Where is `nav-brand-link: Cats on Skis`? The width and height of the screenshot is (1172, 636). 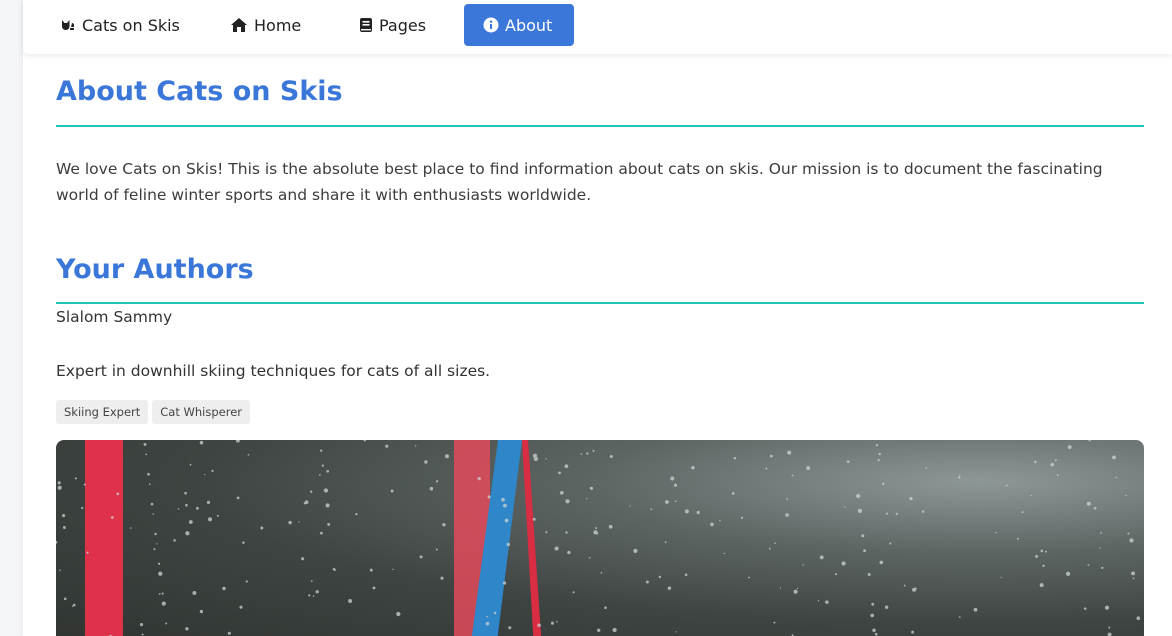 nav-brand-link: Cats on Skis is located at coordinates (120, 25).